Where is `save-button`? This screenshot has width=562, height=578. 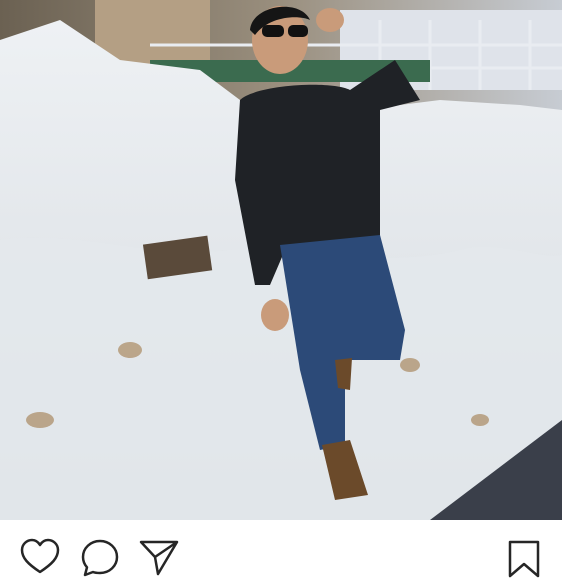 save-button is located at coordinates (524, 558).